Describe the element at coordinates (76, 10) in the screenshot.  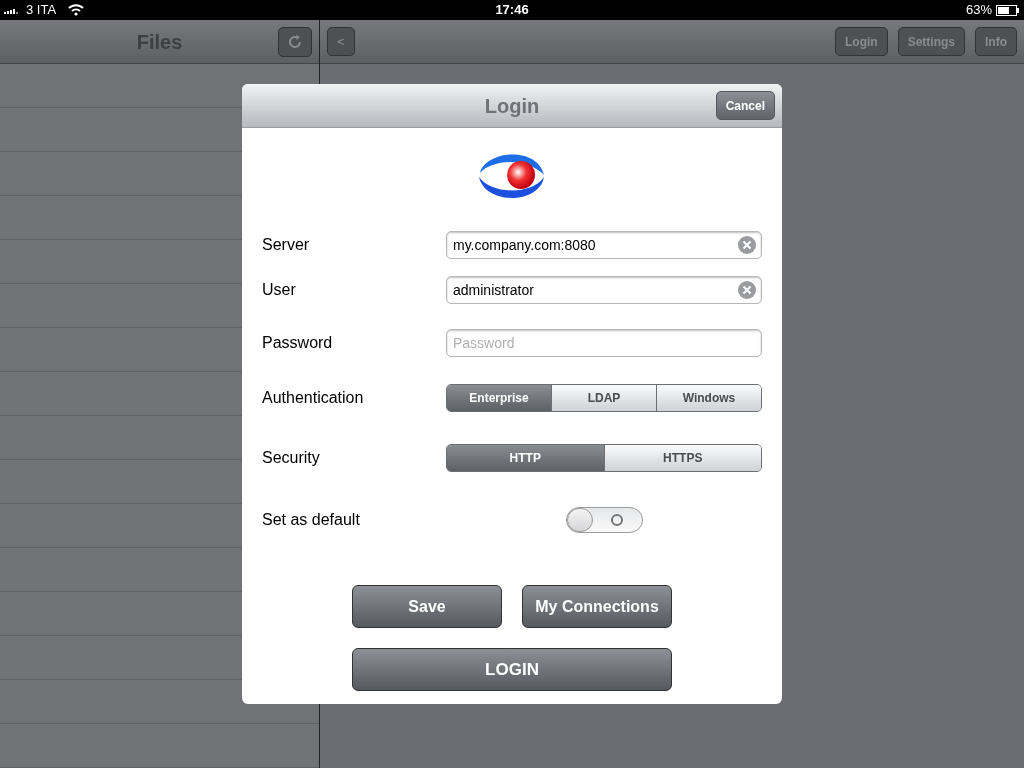
I see `wifi-icon` at that location.